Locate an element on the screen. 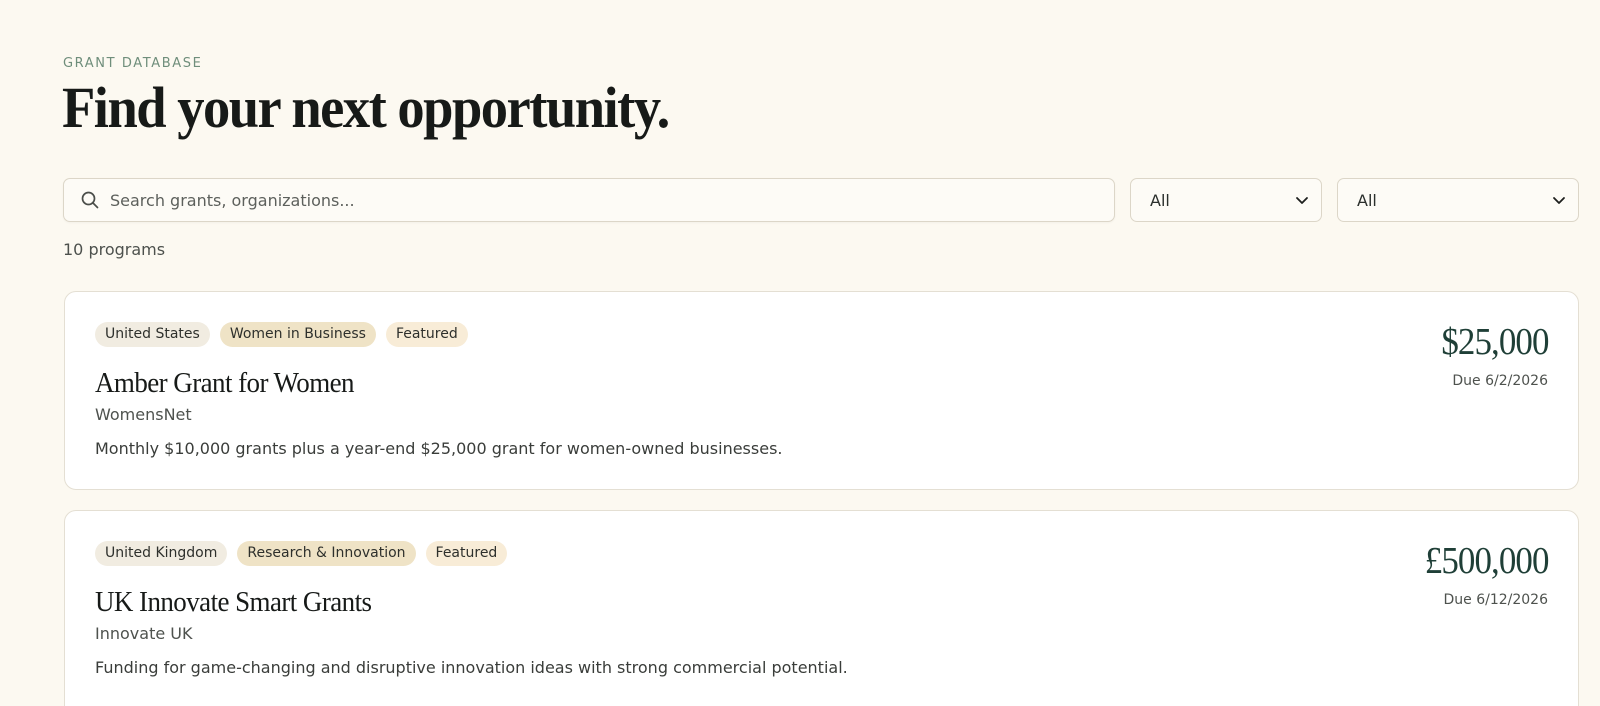 The width and height of the screenshot is (1600, 706). grant-amount: £500,000 is located at coordinates (1486, 561).